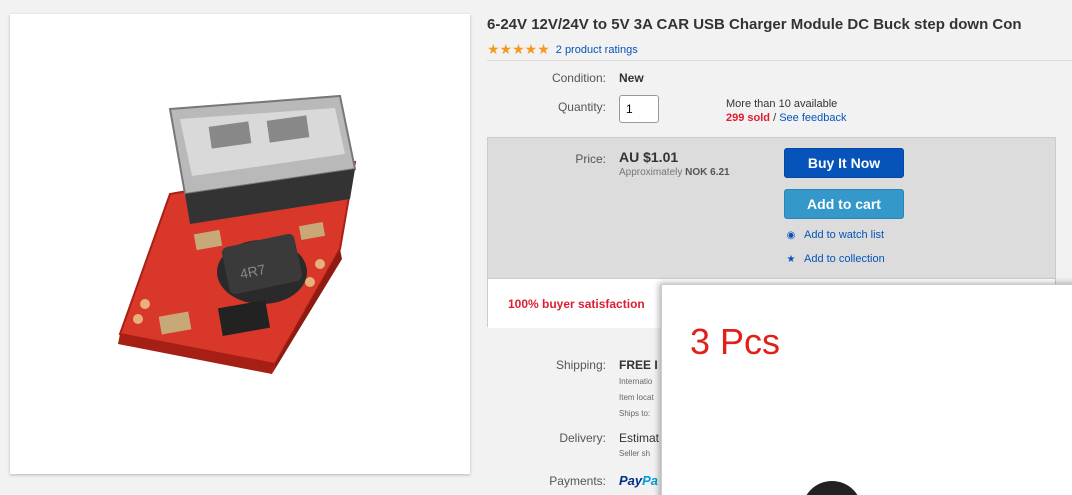  What do you see at coordinates (707, 172) in the screenshot?
I see `approx-value: NOK 6.21` at bounding box center [707, 172].